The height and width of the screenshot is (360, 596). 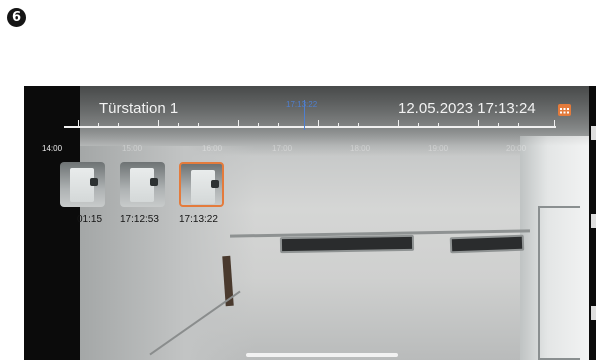 What do you see at coordinates (52, 148) in the screenshot?
I see `timeline-hour-label: 14:00` at bounding box center [52, 148].